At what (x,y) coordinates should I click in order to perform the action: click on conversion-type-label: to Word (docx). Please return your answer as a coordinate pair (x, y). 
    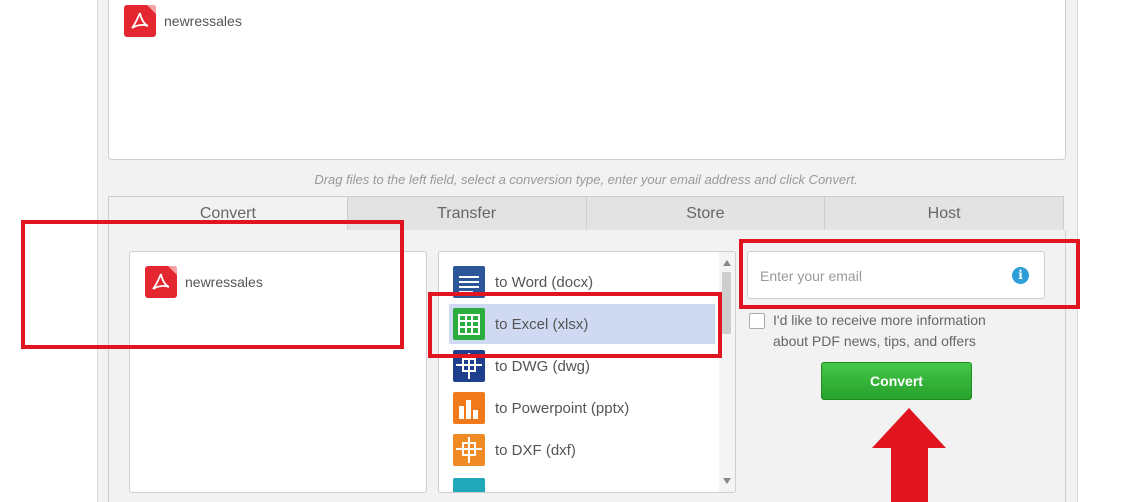
    Looking at the image, I should click on (544, 282).